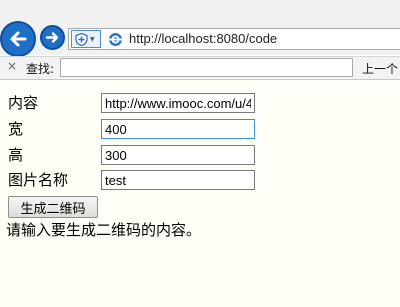  I want to click on height-input, so click(178, 155).